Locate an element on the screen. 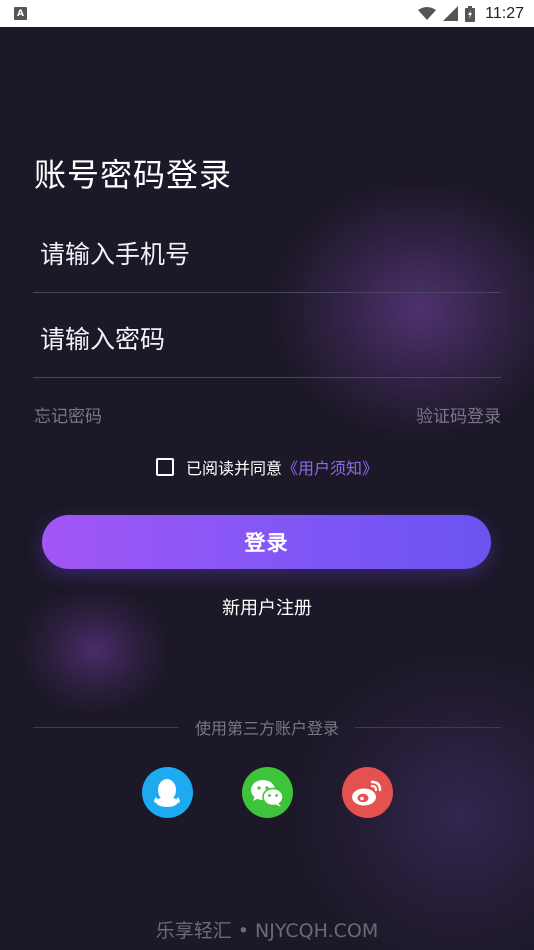 The image size is (534, 950). agreement-row: 已阅读并同意 《用户须知》 is located at coordinates (267, 467).